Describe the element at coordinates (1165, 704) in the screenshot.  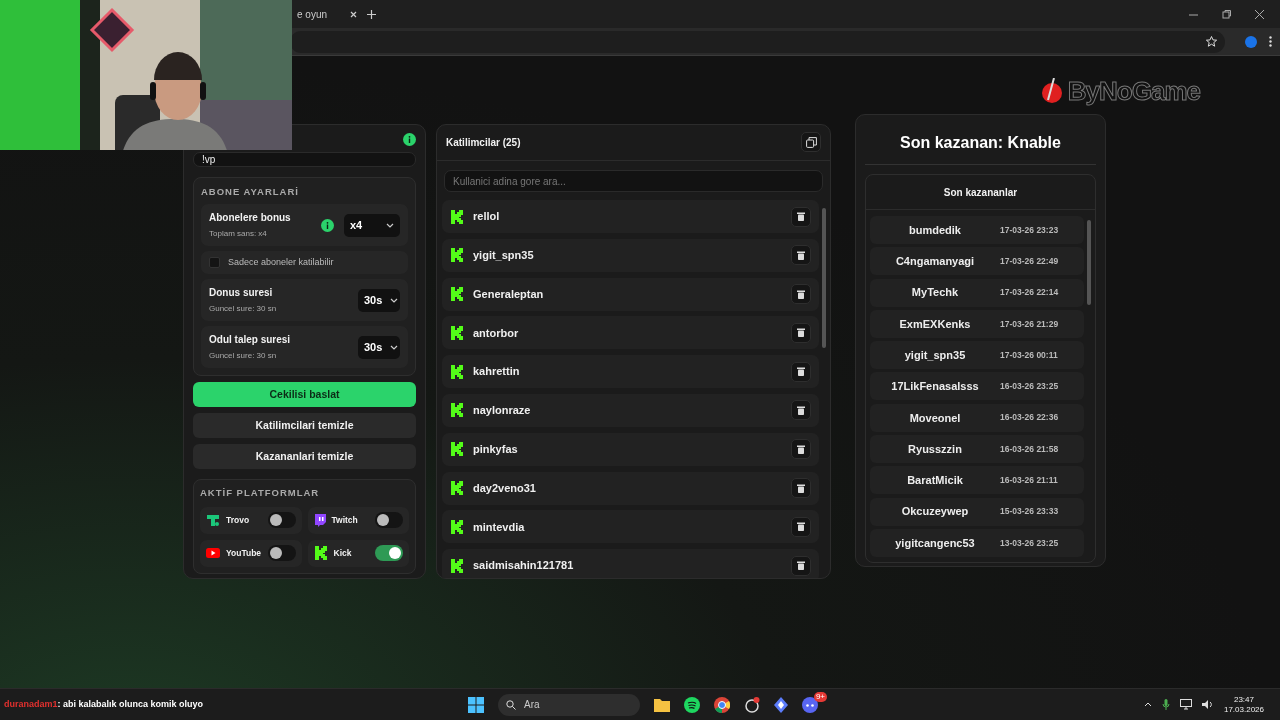
I see `microphone-icon` at that location.